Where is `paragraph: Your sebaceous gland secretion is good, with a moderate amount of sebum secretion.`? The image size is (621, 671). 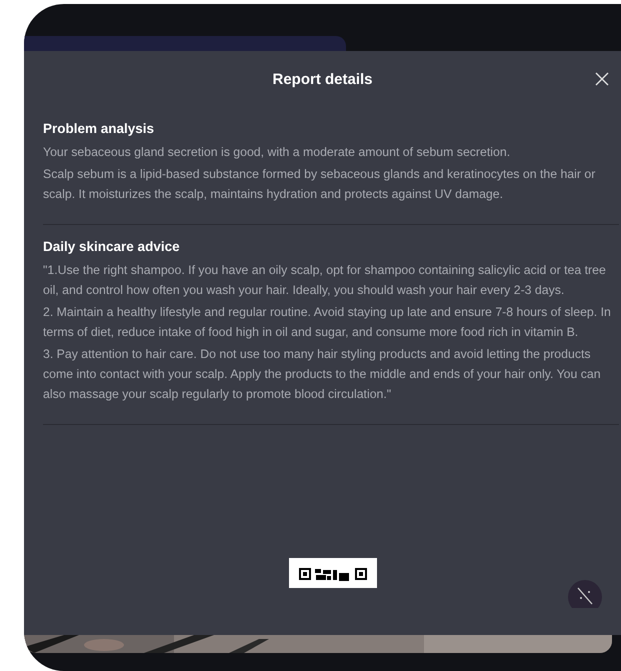 paragraph: Your sebaceous gland secretion is good, with a moderate amount of sebum secretion. is located at coordinates (277, 152).